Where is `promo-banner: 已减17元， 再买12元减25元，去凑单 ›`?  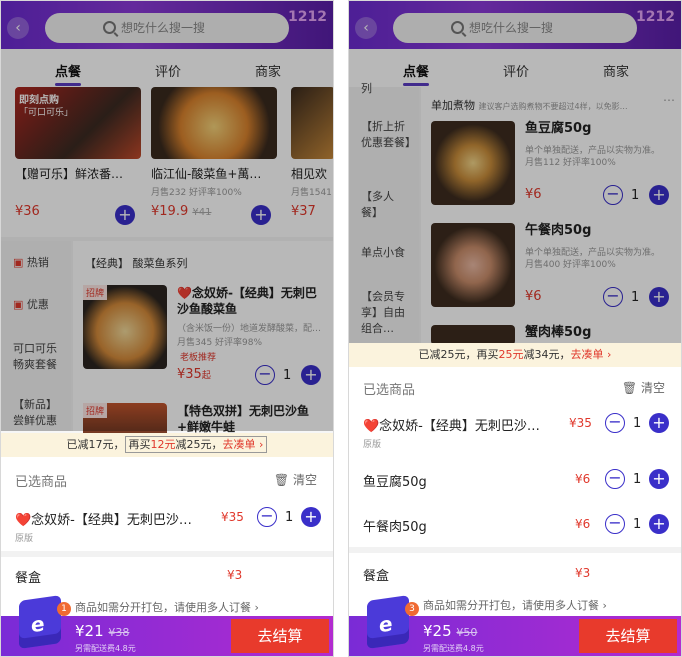
promo-banner: 已减17元， 再买12元减25元，去凑单 › is located at coordinates (167, 445).